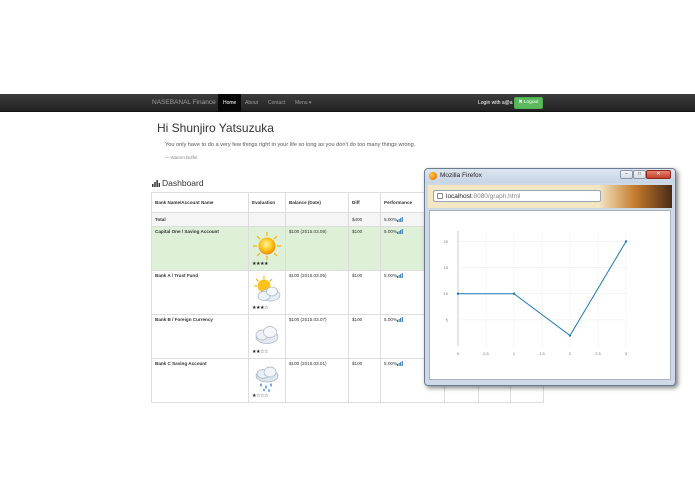 This screenshot has width=695, height=494. What do you see at coordinates (486, 353) in the screenshot?
I see `x-tick-label: 0.5` at bounding box center [486, 353].